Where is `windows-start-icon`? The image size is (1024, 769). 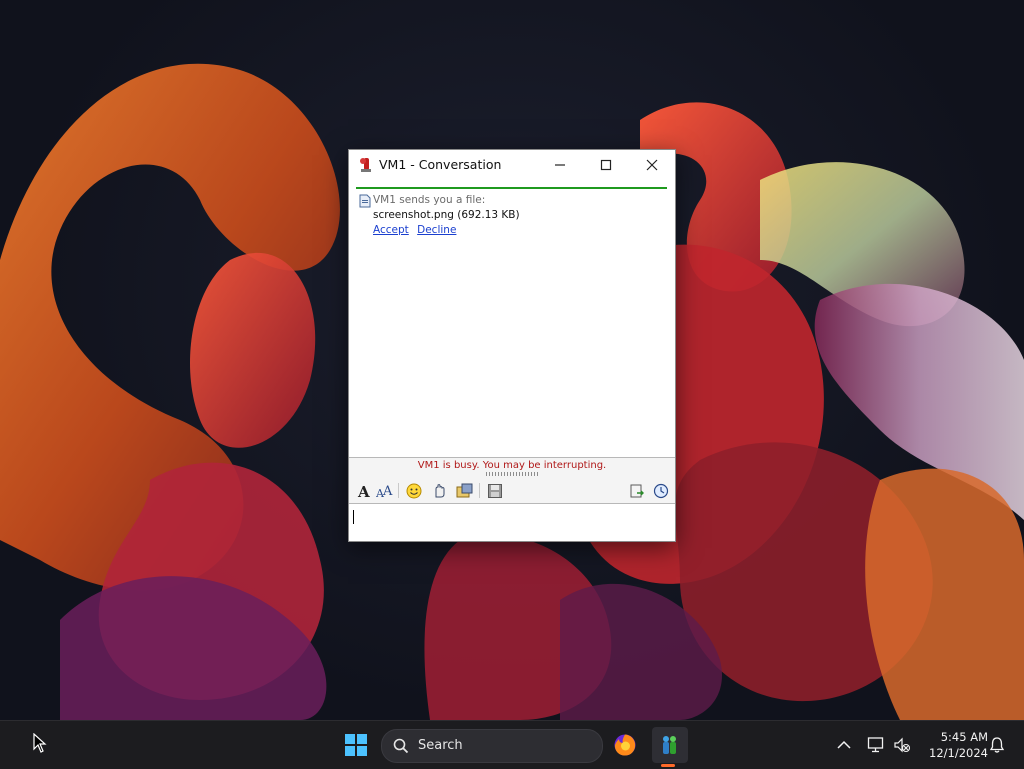 windows-start-icon is located at coordinates (356, 745).